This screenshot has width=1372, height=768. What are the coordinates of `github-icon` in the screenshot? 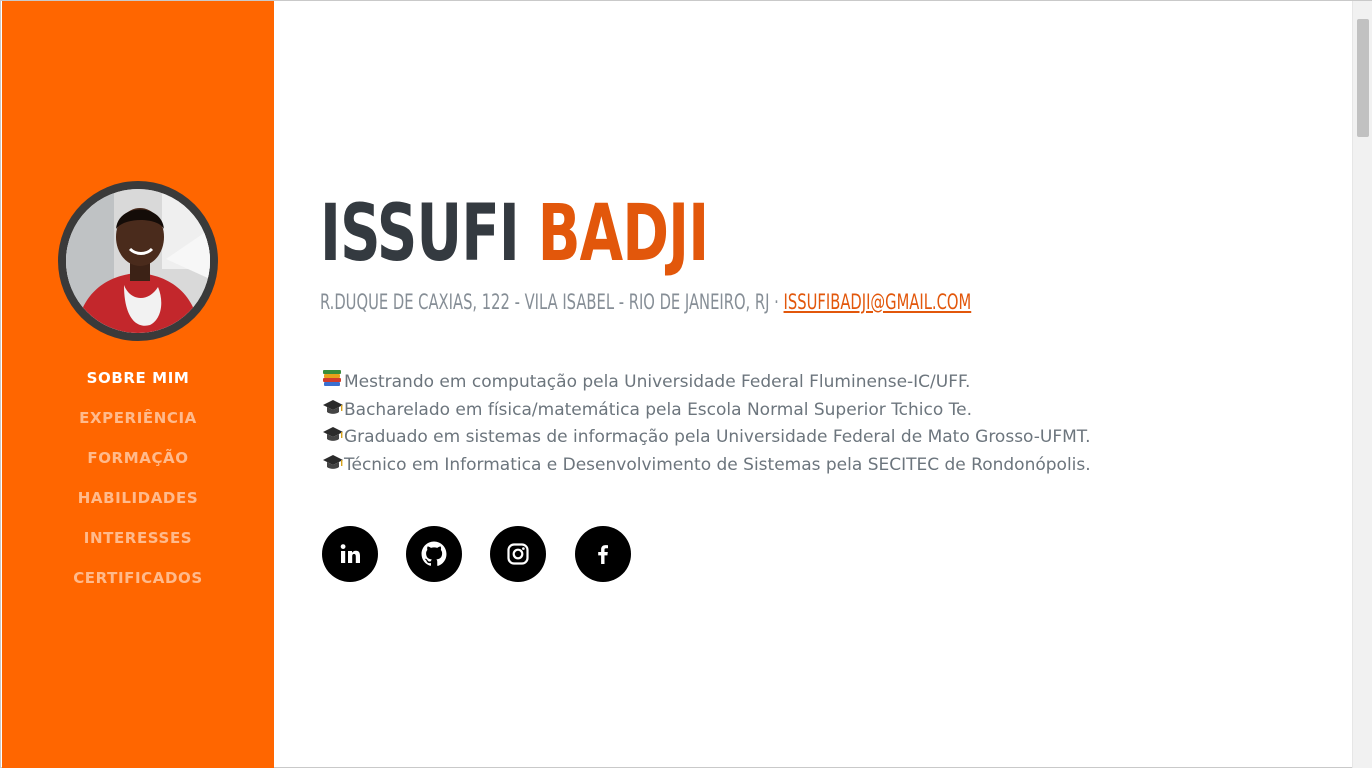 It's located at (434, 553).